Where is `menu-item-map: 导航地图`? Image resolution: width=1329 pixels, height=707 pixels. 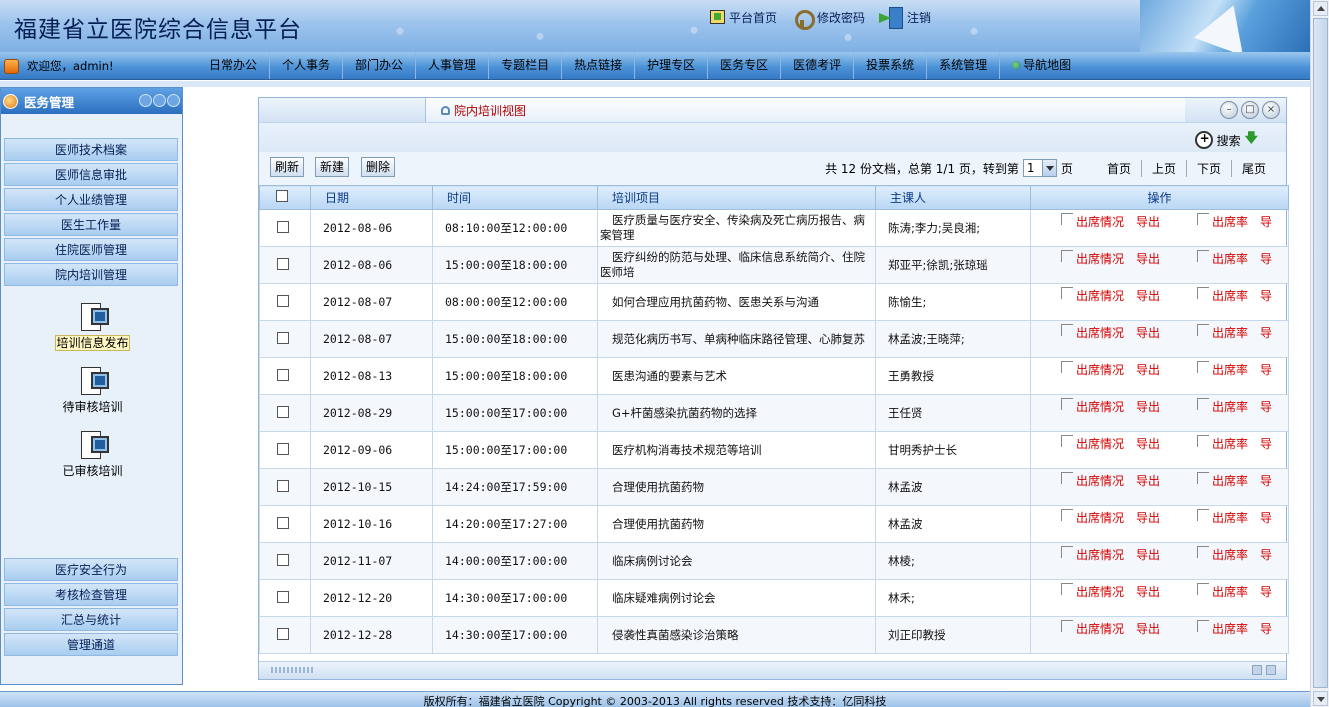 menu-item-map: 导航地图 is located at coordinates (1041, 65).